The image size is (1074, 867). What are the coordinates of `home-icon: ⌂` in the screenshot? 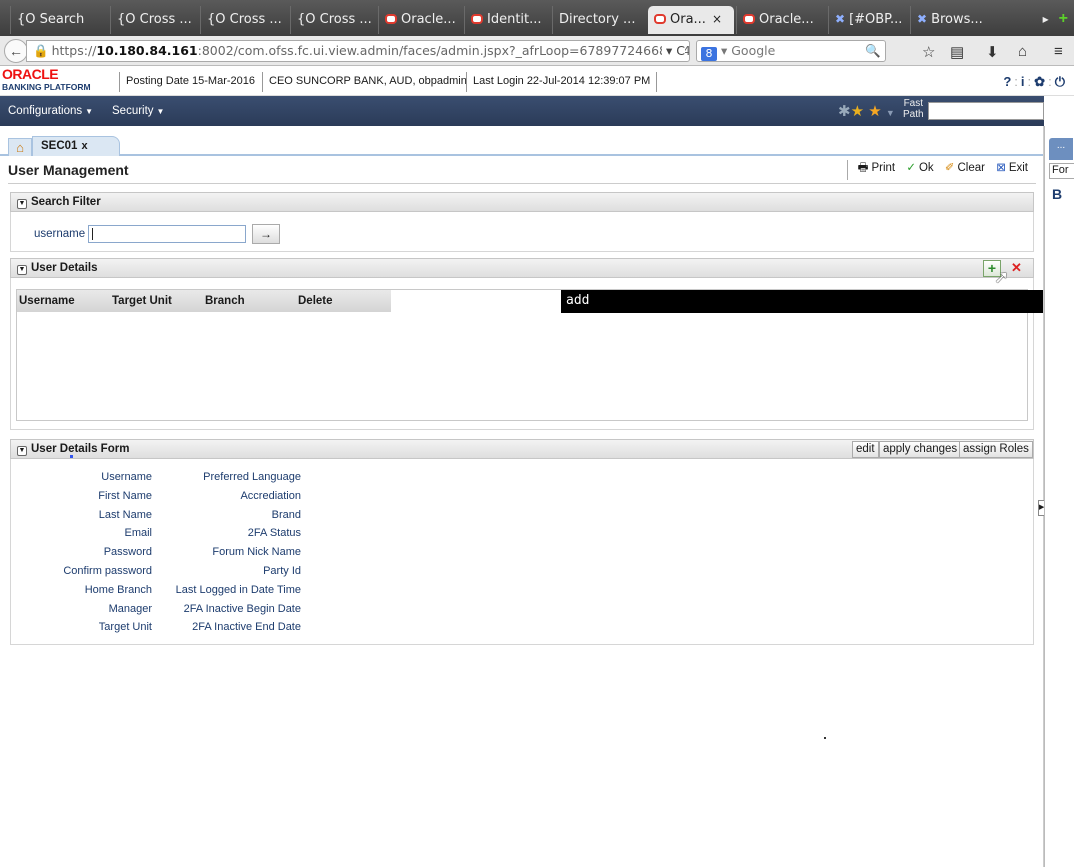 It's located at (1022, 51).